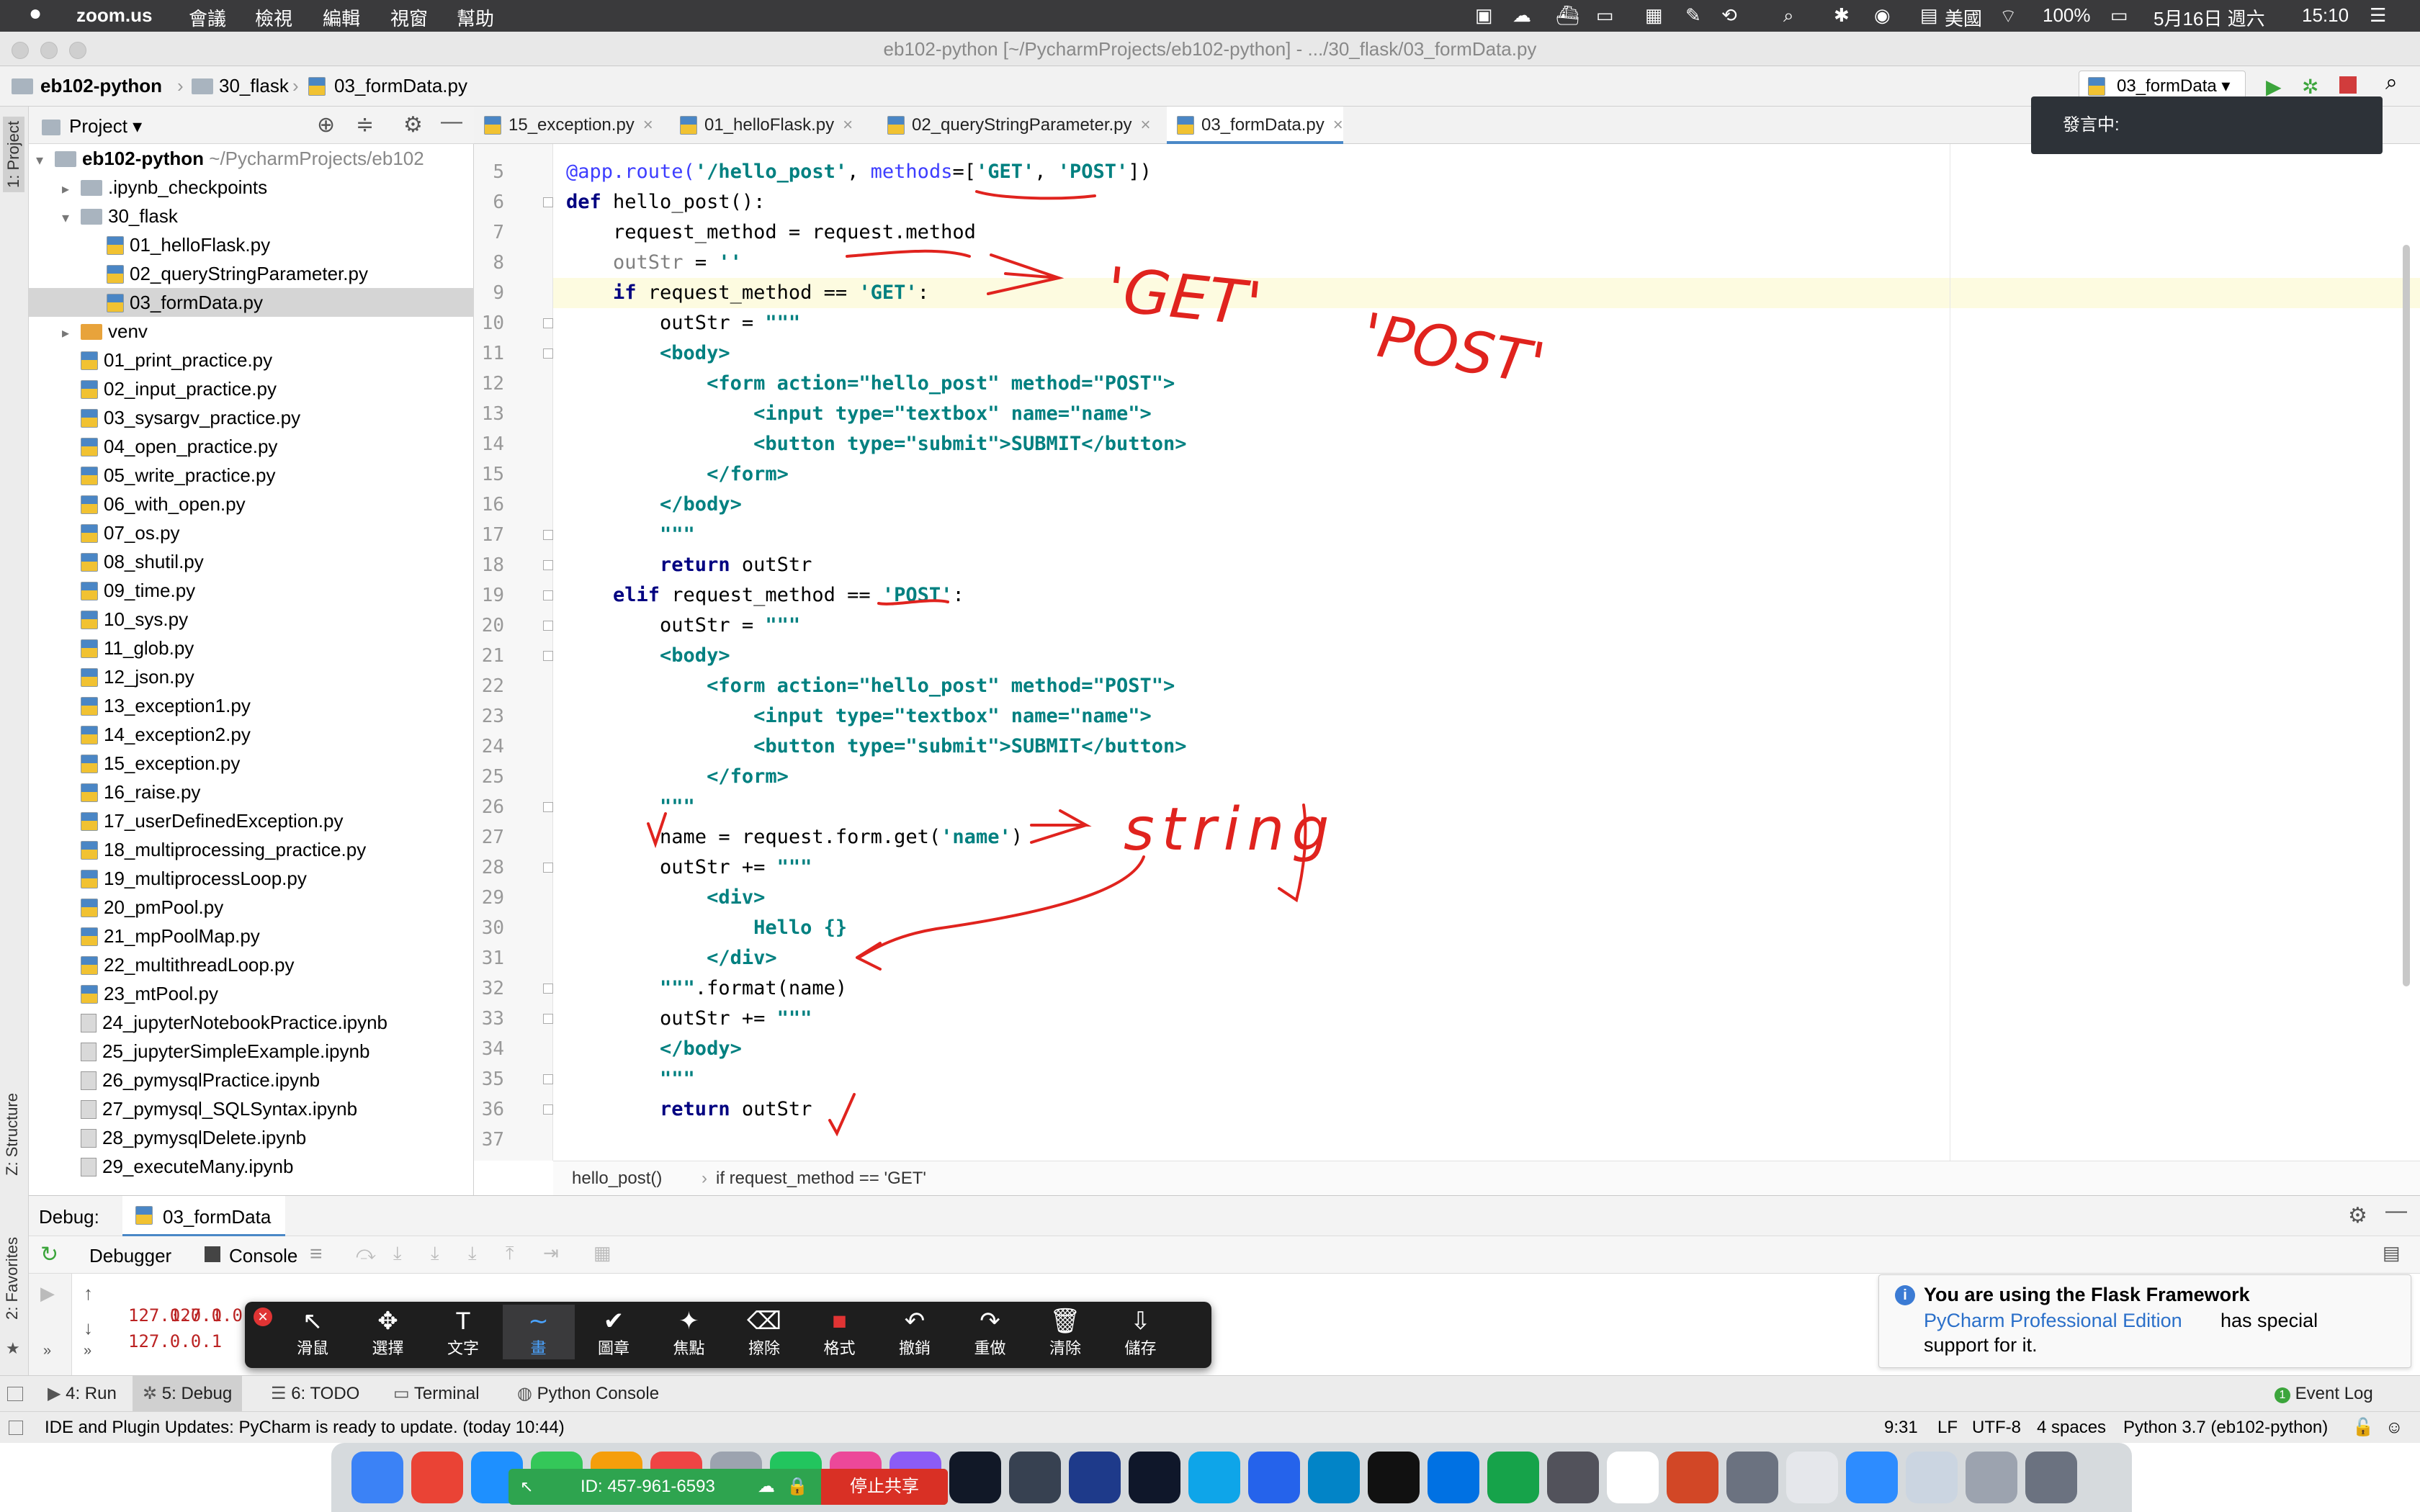 The width and height of the screenshot is (2420, 1512). Describe the element at coordinates (1141, 1332) in the screenshot. I see `zoom-tool-button: ⇩ 儲存` at that location.